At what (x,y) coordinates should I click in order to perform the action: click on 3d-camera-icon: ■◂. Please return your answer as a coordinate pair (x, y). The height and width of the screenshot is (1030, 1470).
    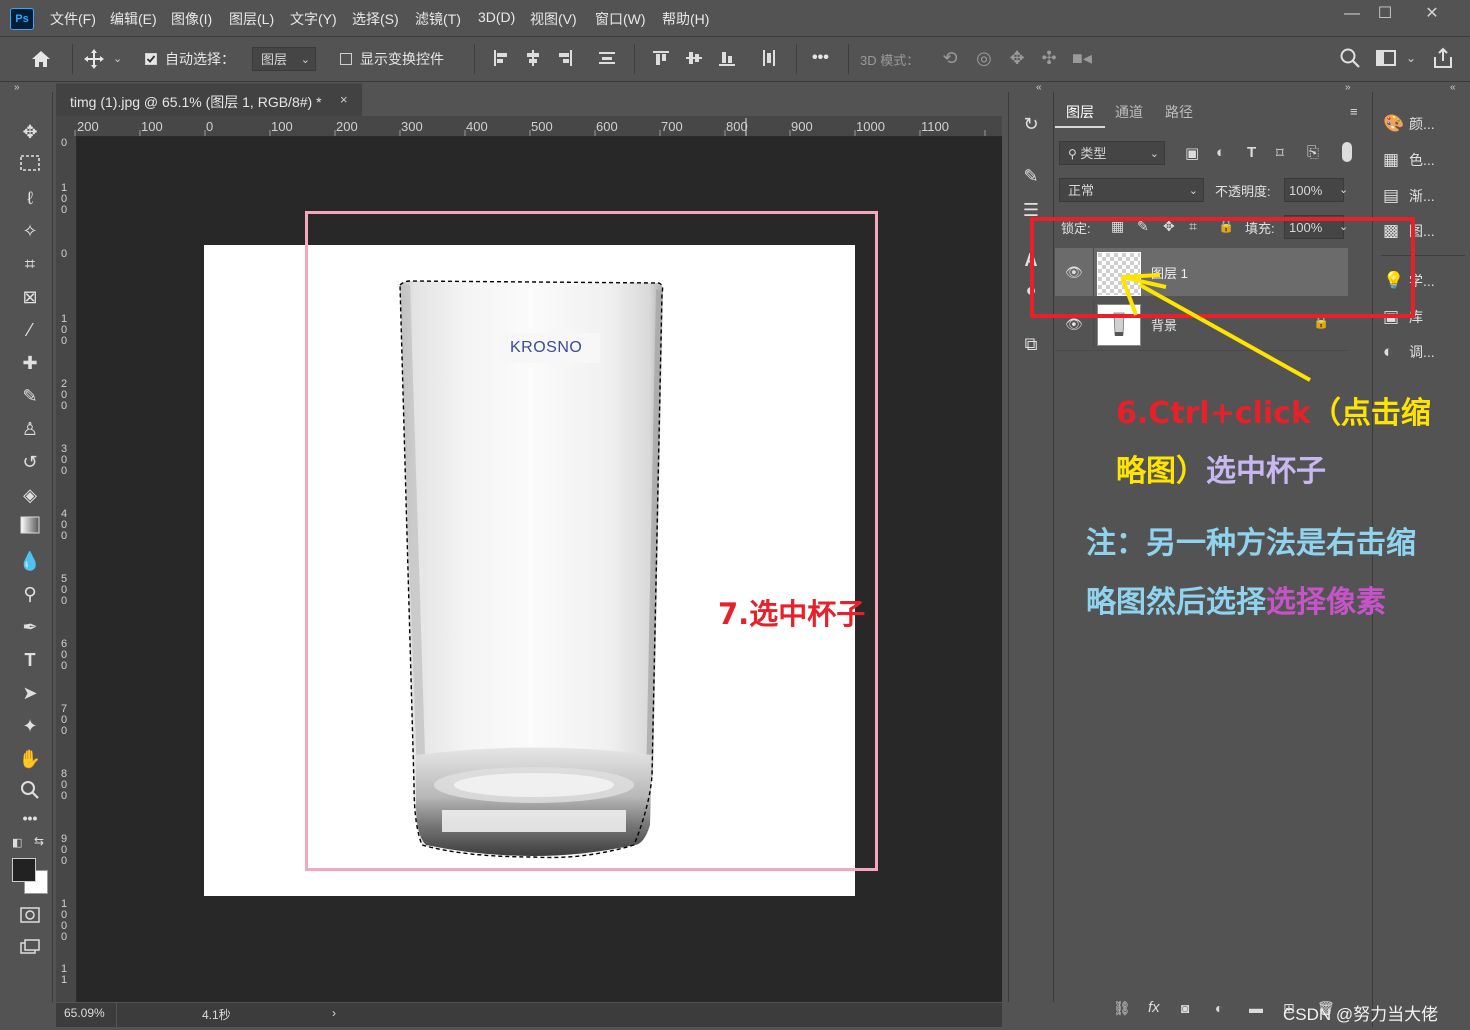
    Looking at the image, I should click on (1082, 59).